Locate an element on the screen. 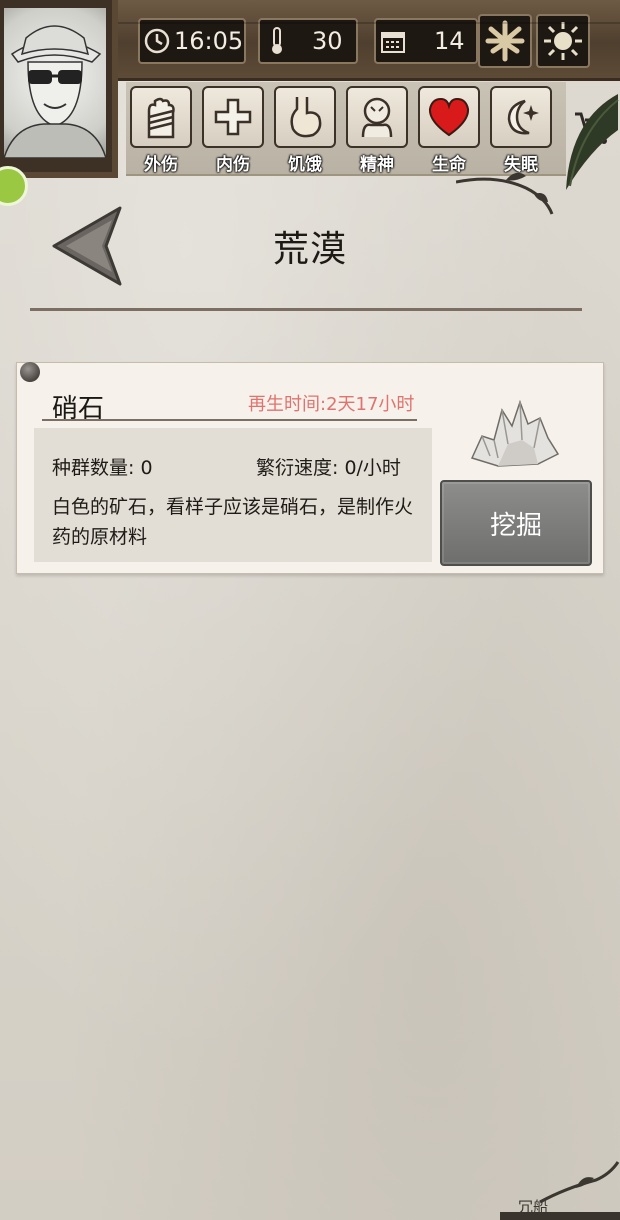 The height and width of the screenshot is (1220, 620). temperature-display: 30 is located at coordinates (308, 41).